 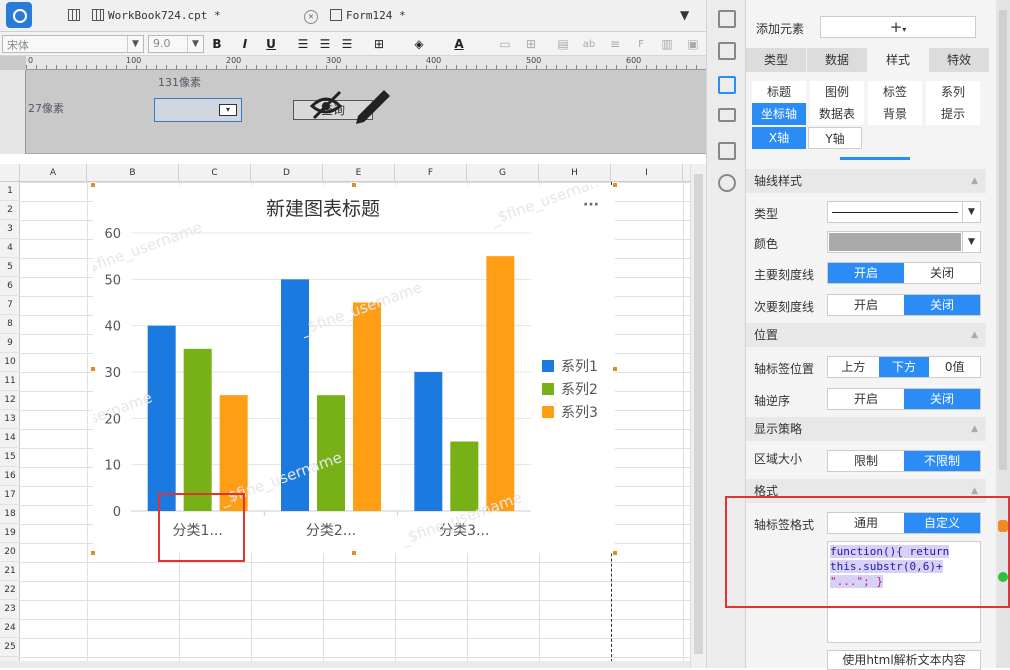 I want to click on row-header: 23, so click(x=10, y=609).